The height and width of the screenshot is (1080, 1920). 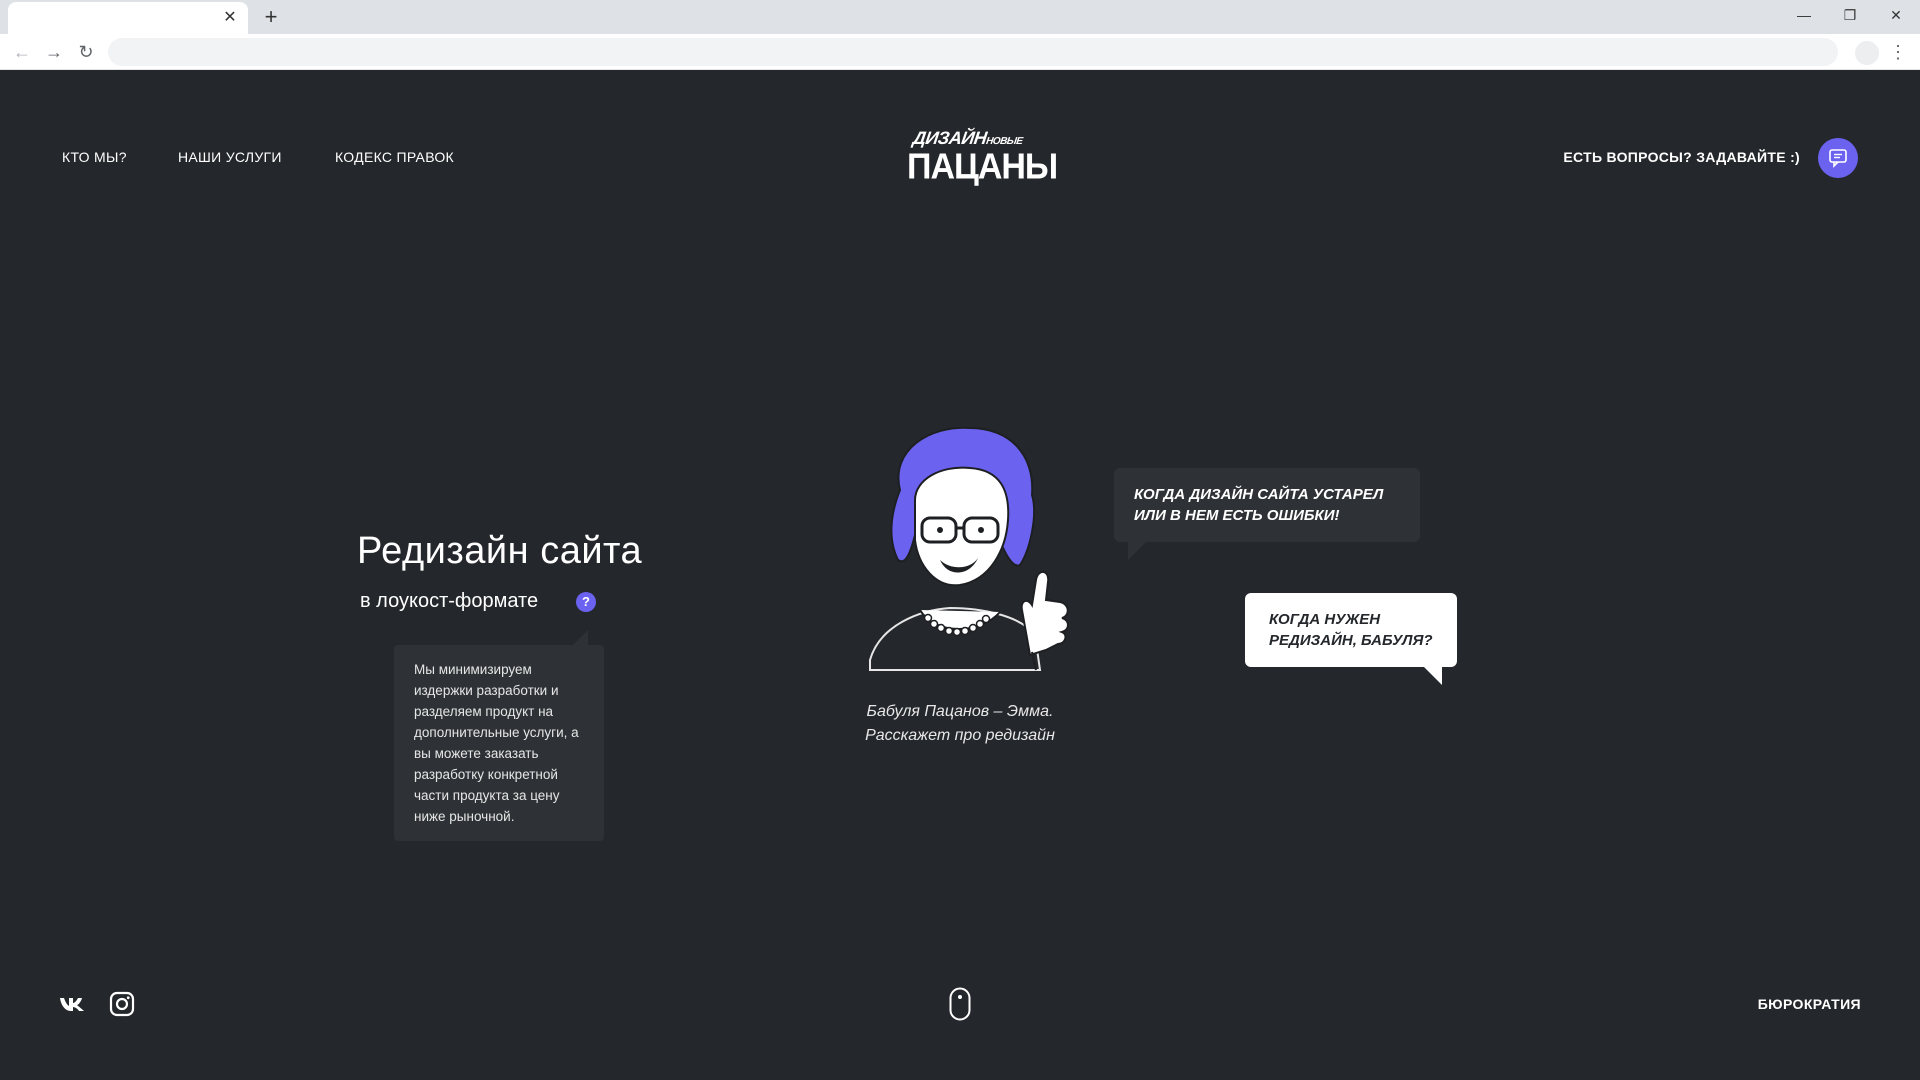 What do you see at coordinates (949, 138) in the screenshot?
I see `logo-top-main: ДИЗАЙН` at bounding box center [949, 138].